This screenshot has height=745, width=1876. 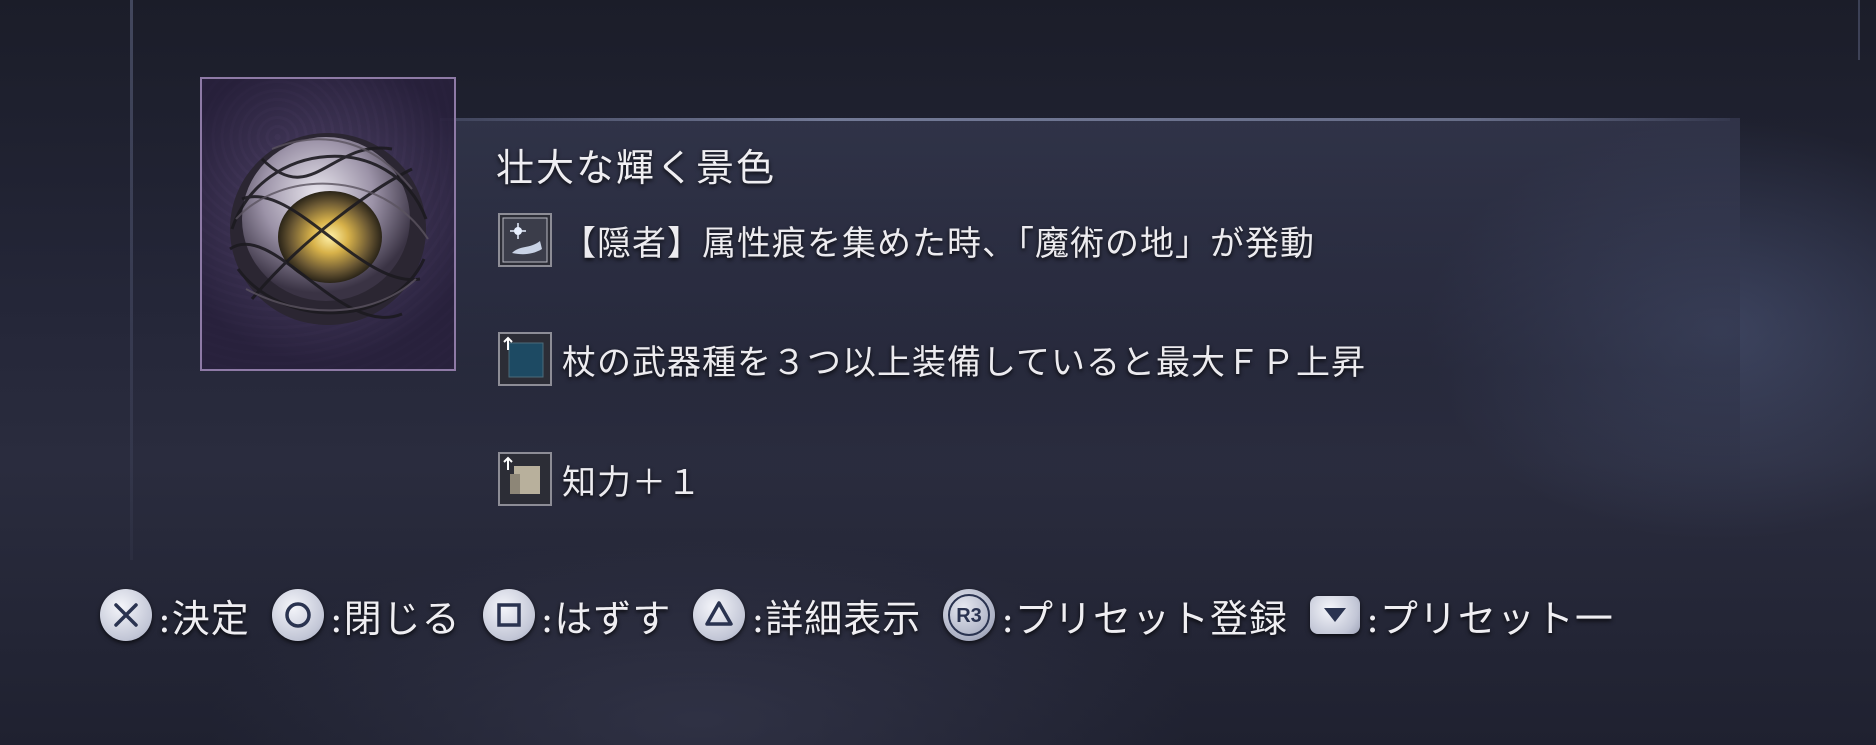 What do you see at coordinates (525, 479) in the screenshot?
I see `stat-up-scroll-icon` at bounding box center [525, 479].